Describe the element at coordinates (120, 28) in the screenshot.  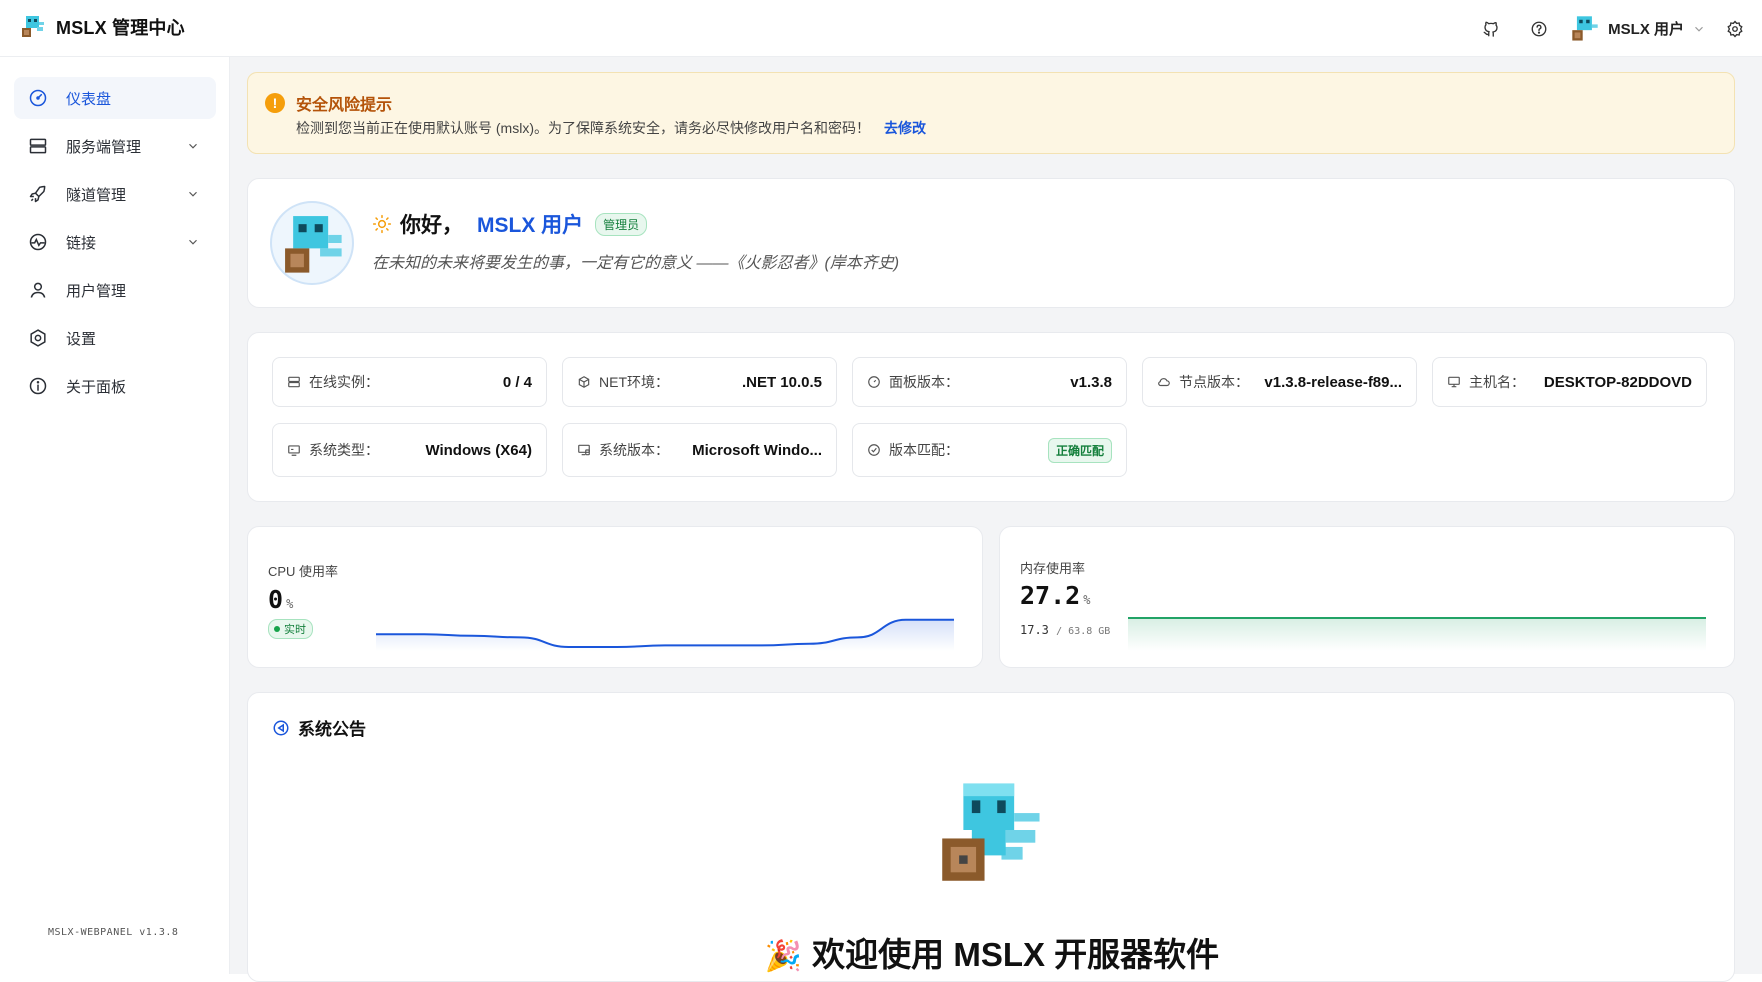
I see `app-title: MSLX 管理中心` at that location.